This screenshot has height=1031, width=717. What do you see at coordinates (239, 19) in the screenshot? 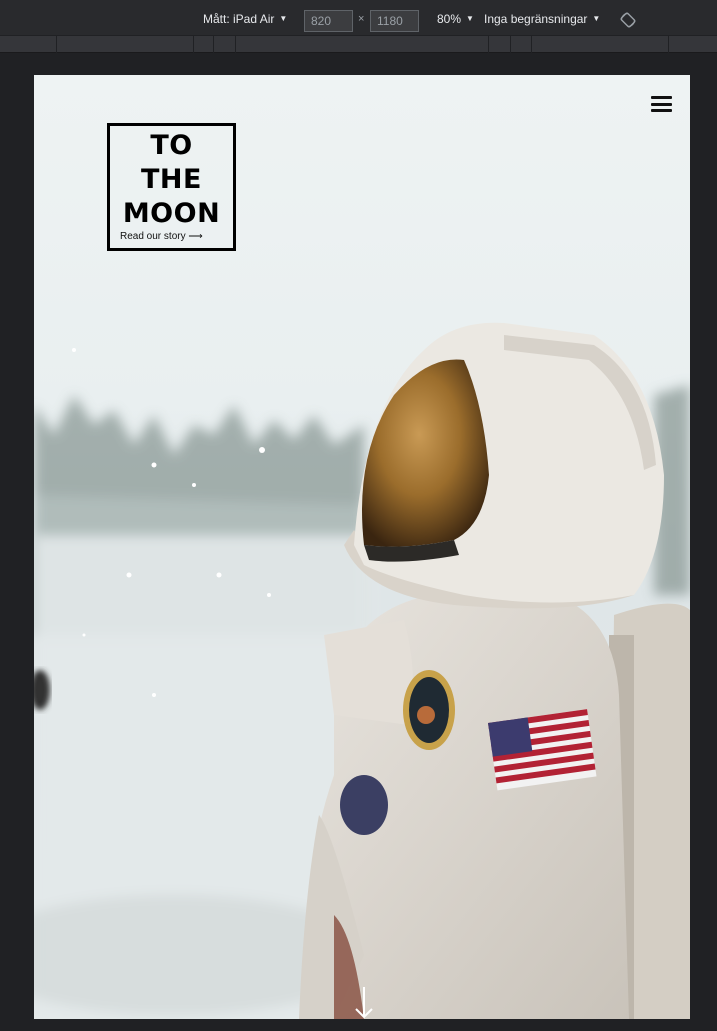
I see `device-select-label: Mått: iPad Air` at bounding box center [239, 19].